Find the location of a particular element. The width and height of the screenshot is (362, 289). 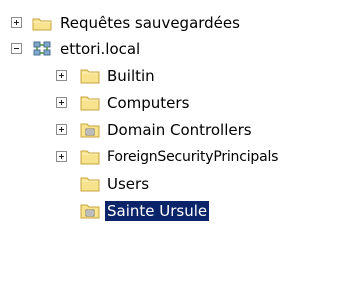

tree-node-domain: ettori.local is located at coordinates (181, 49).